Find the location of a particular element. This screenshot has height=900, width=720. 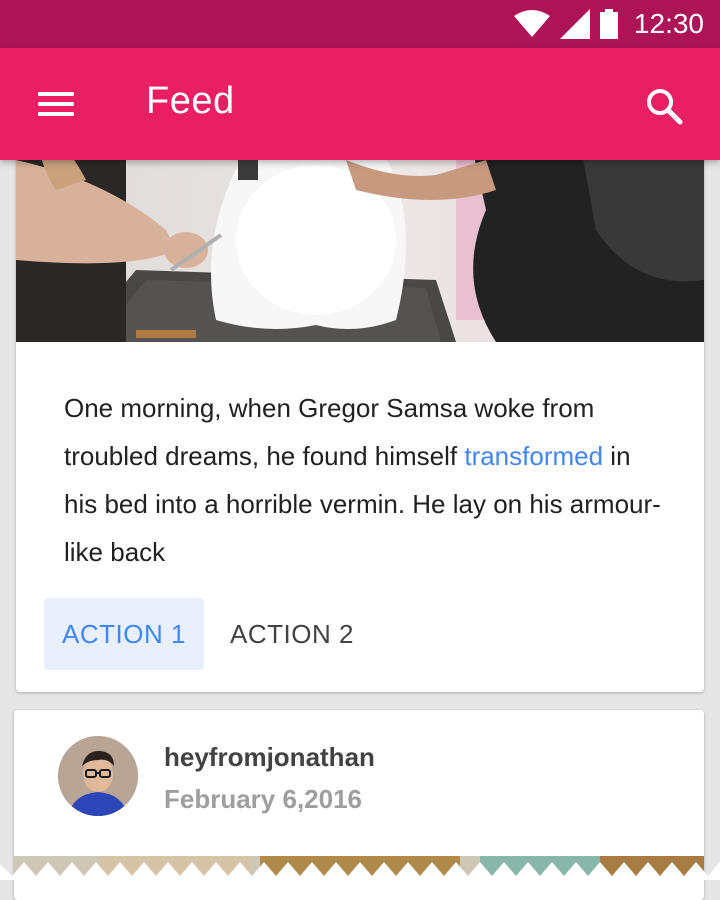

status-icons: 12:30 is located at coordinates (608, 24).